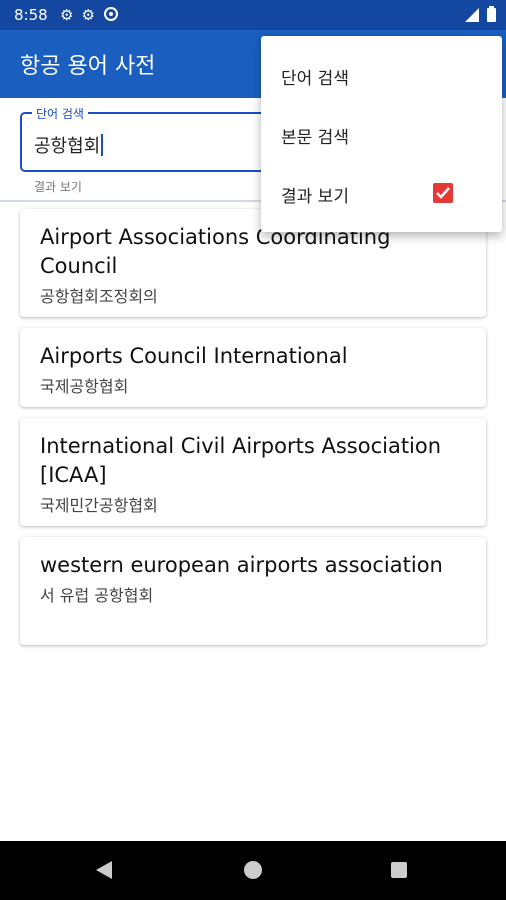 This screenshot has width=506, height=900. Describe the element at coordinates (111, 16) in the screenshot. I see `sync-icon` at that location.